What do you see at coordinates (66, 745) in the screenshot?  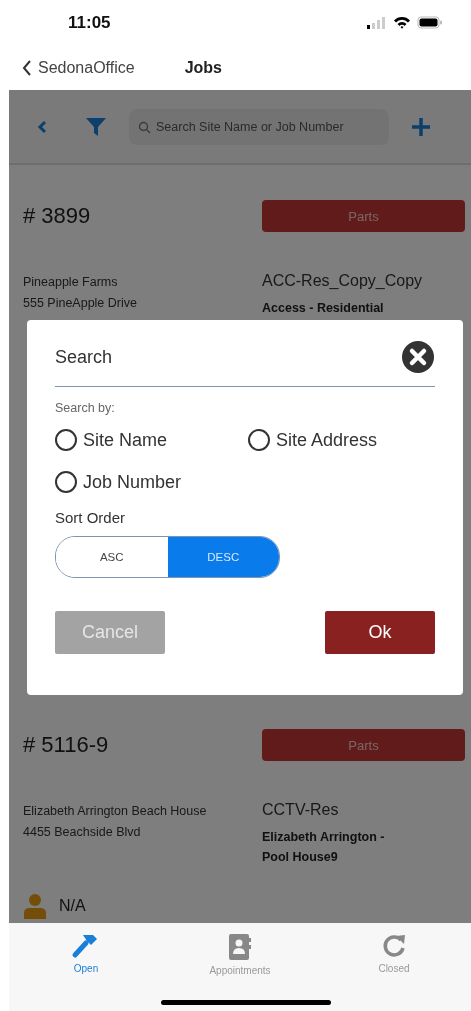 I see `job-number: # 5116-9` at bounding box center [66, 745].